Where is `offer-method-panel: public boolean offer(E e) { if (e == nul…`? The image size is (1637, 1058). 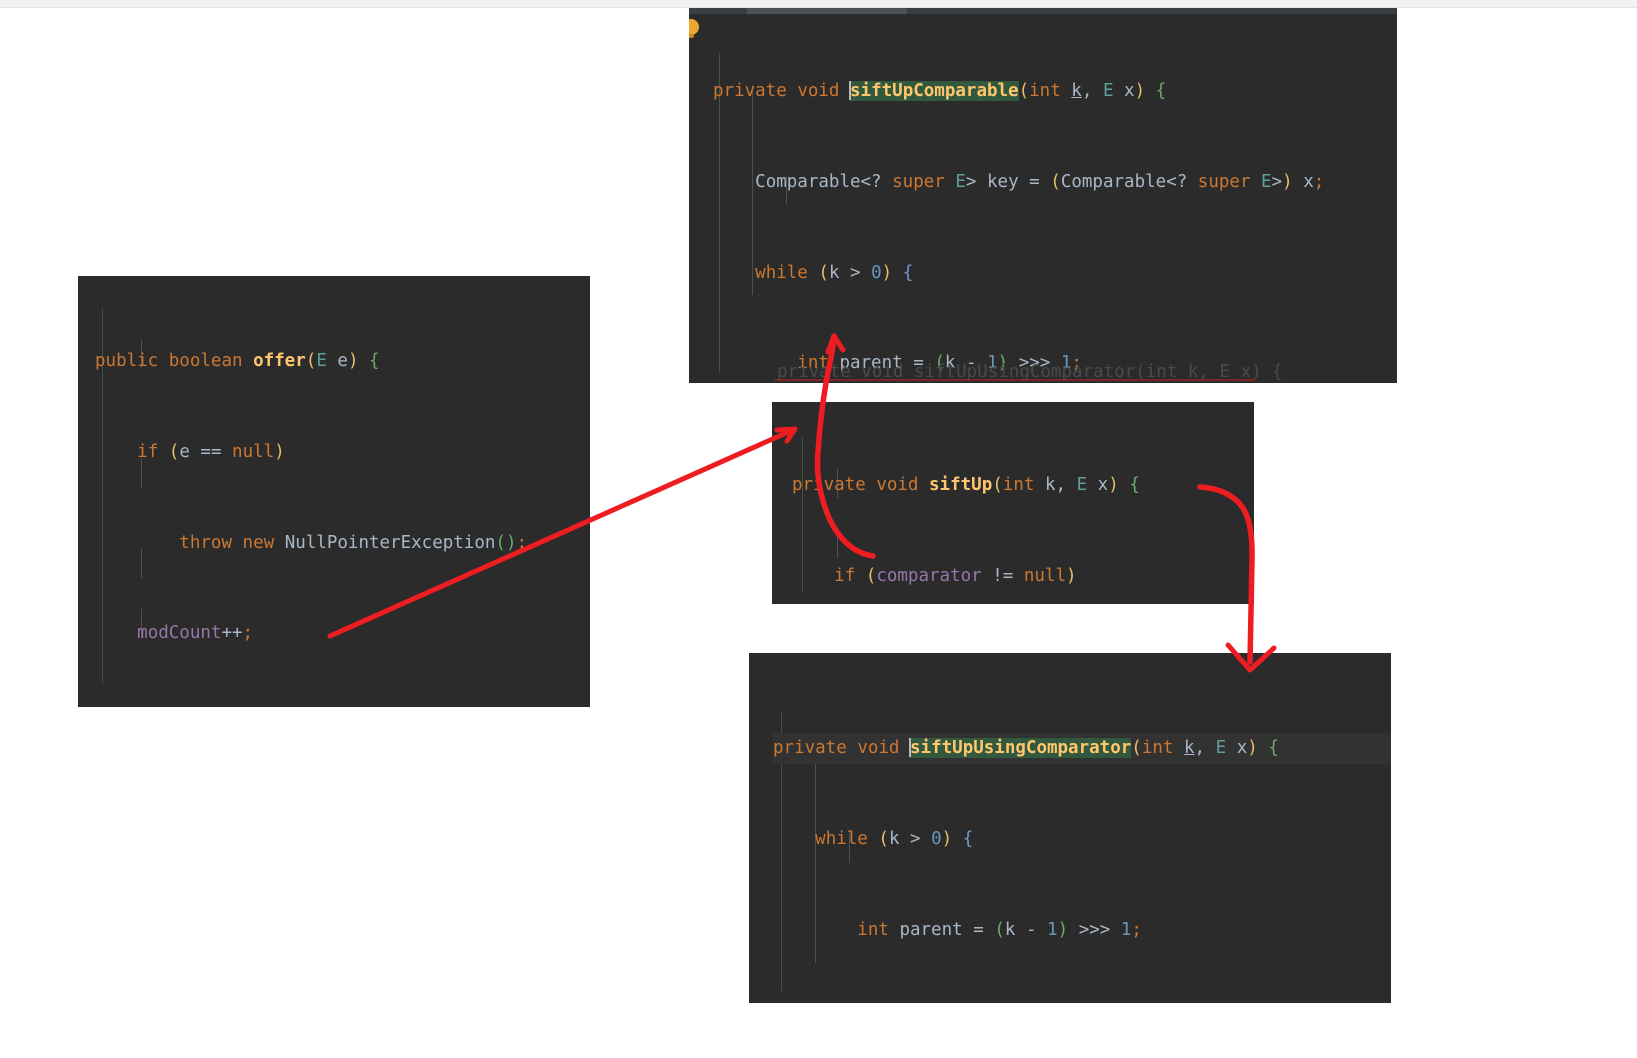 offer-method-panel: public boolean offer(E e) { if (e == nul… is located at coordinates (334, 491).